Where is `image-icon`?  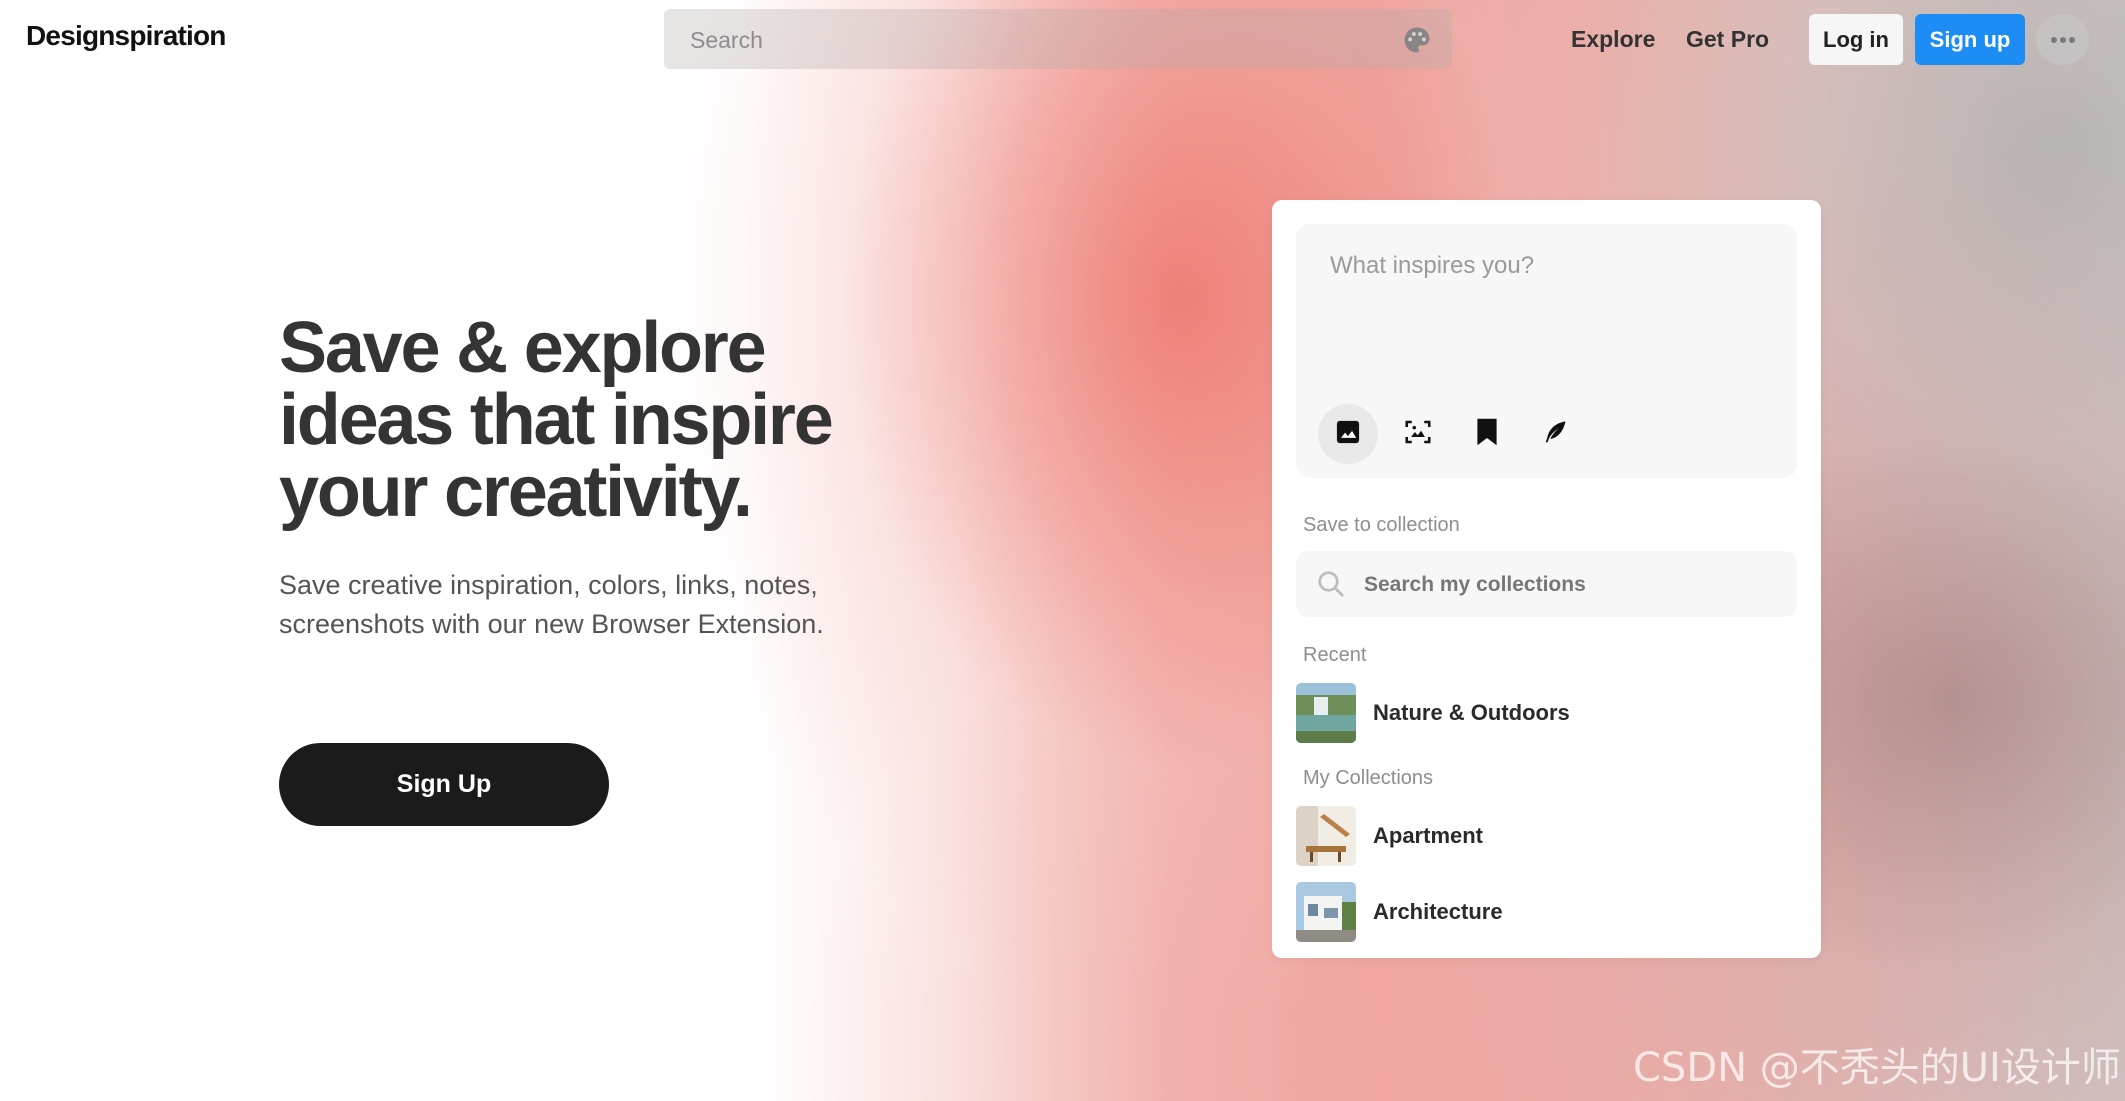 image-icon is located at coordinates (1348, 434).